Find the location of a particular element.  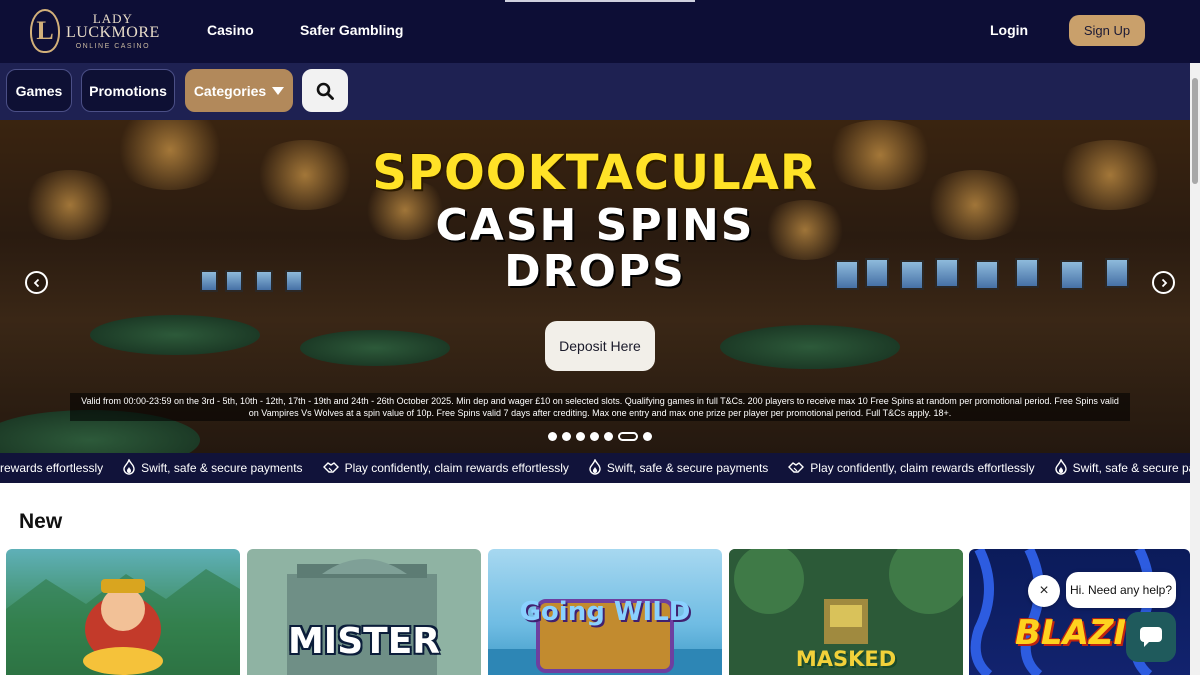

login-link: Login is located at coordinates (1009, 30).